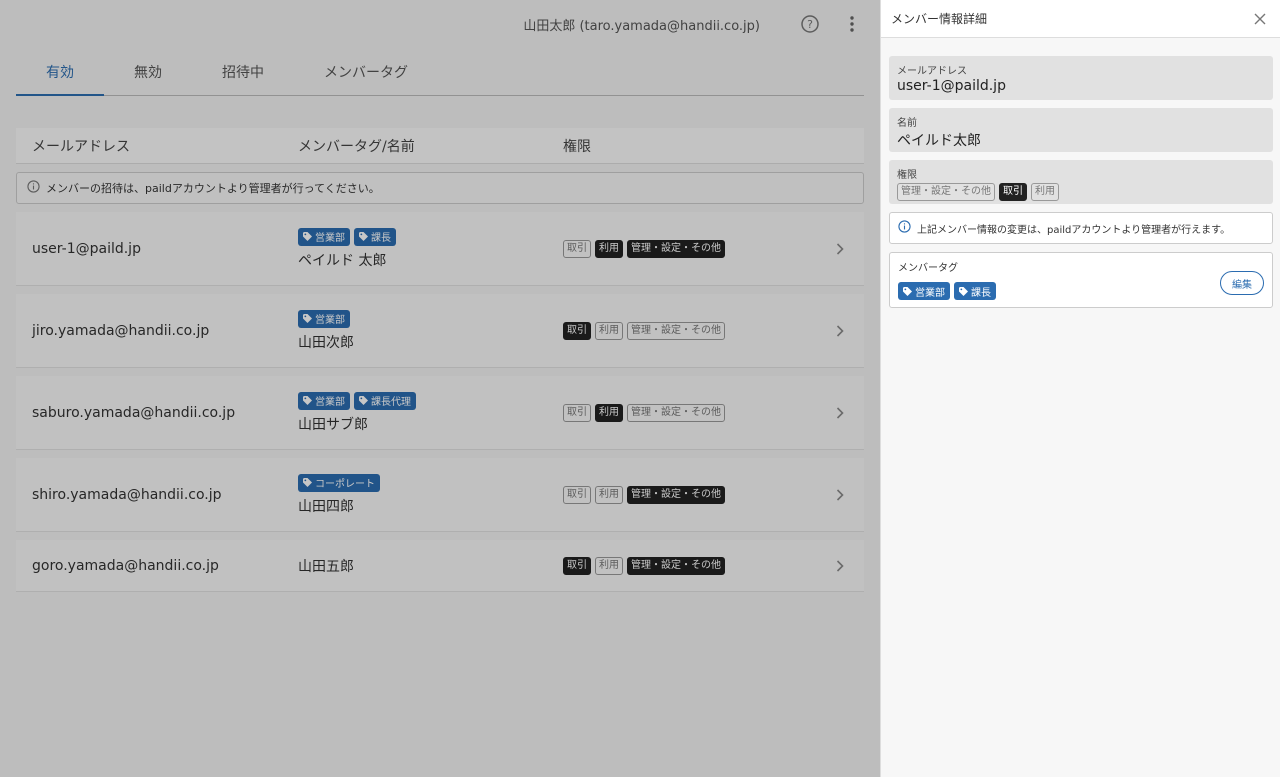 Image resolution: width=1280 pixels, height=777 pixels. Describe the element at coordinates (1081, 291) in the screenshot. I see `member-tag-list: 営業部 課長` at that location.